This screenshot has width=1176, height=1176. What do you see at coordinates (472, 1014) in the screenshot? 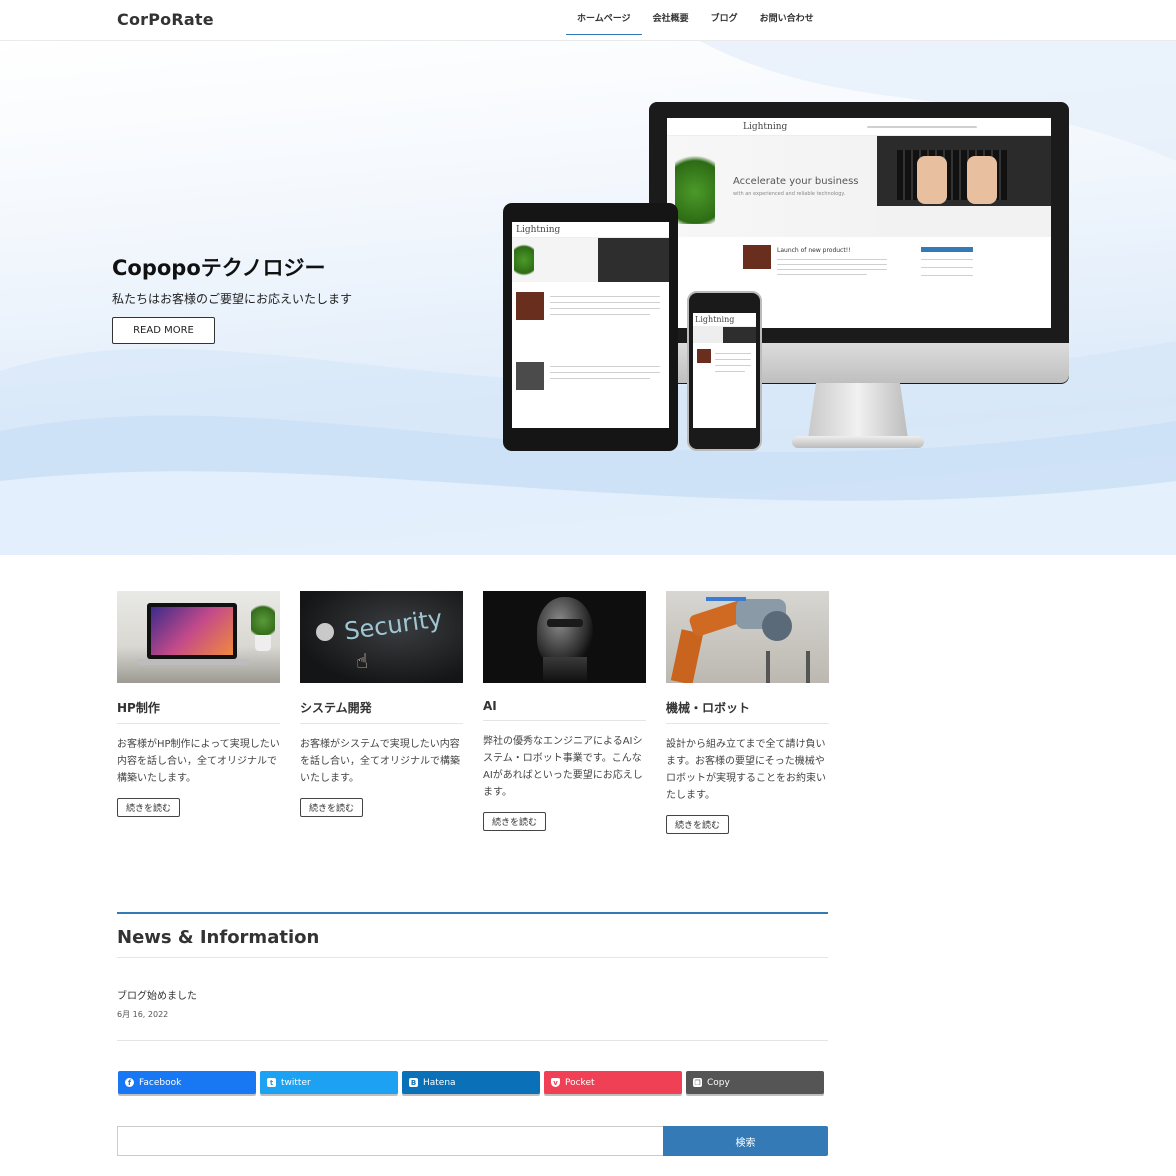
I see `news-item: ブログ始めました 6月 16, 2022` at bounding box center [472, 1014].